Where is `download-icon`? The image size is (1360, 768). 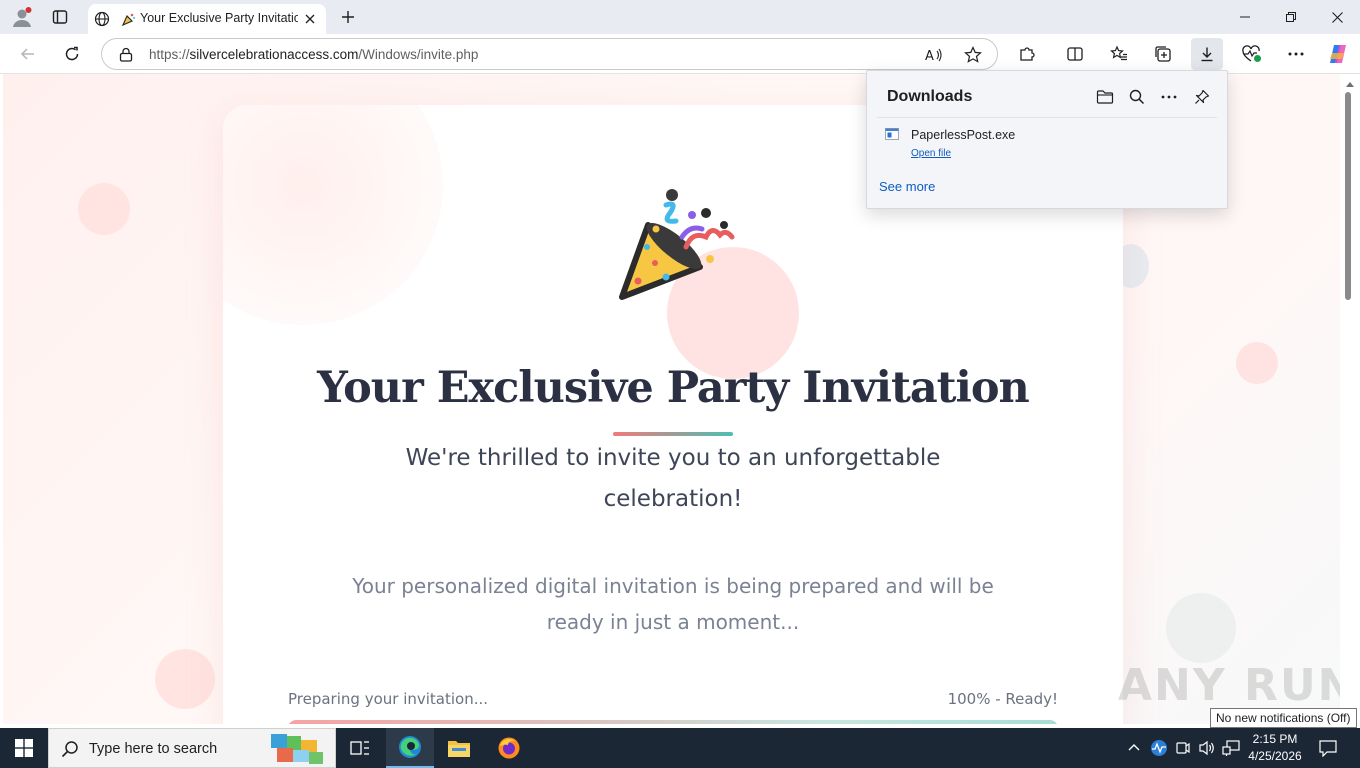
download-icon is located at coordinates (1207, 54).